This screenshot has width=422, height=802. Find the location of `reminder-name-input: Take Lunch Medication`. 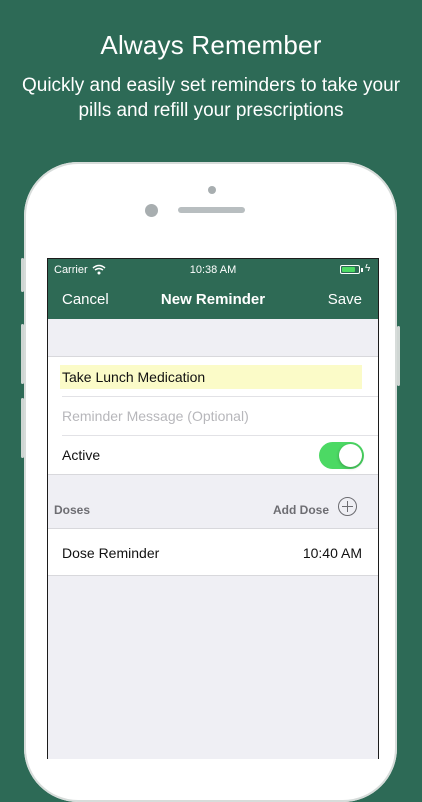

reminder-name-input: Take Lunch Medication is located at coordinates (211, 377).